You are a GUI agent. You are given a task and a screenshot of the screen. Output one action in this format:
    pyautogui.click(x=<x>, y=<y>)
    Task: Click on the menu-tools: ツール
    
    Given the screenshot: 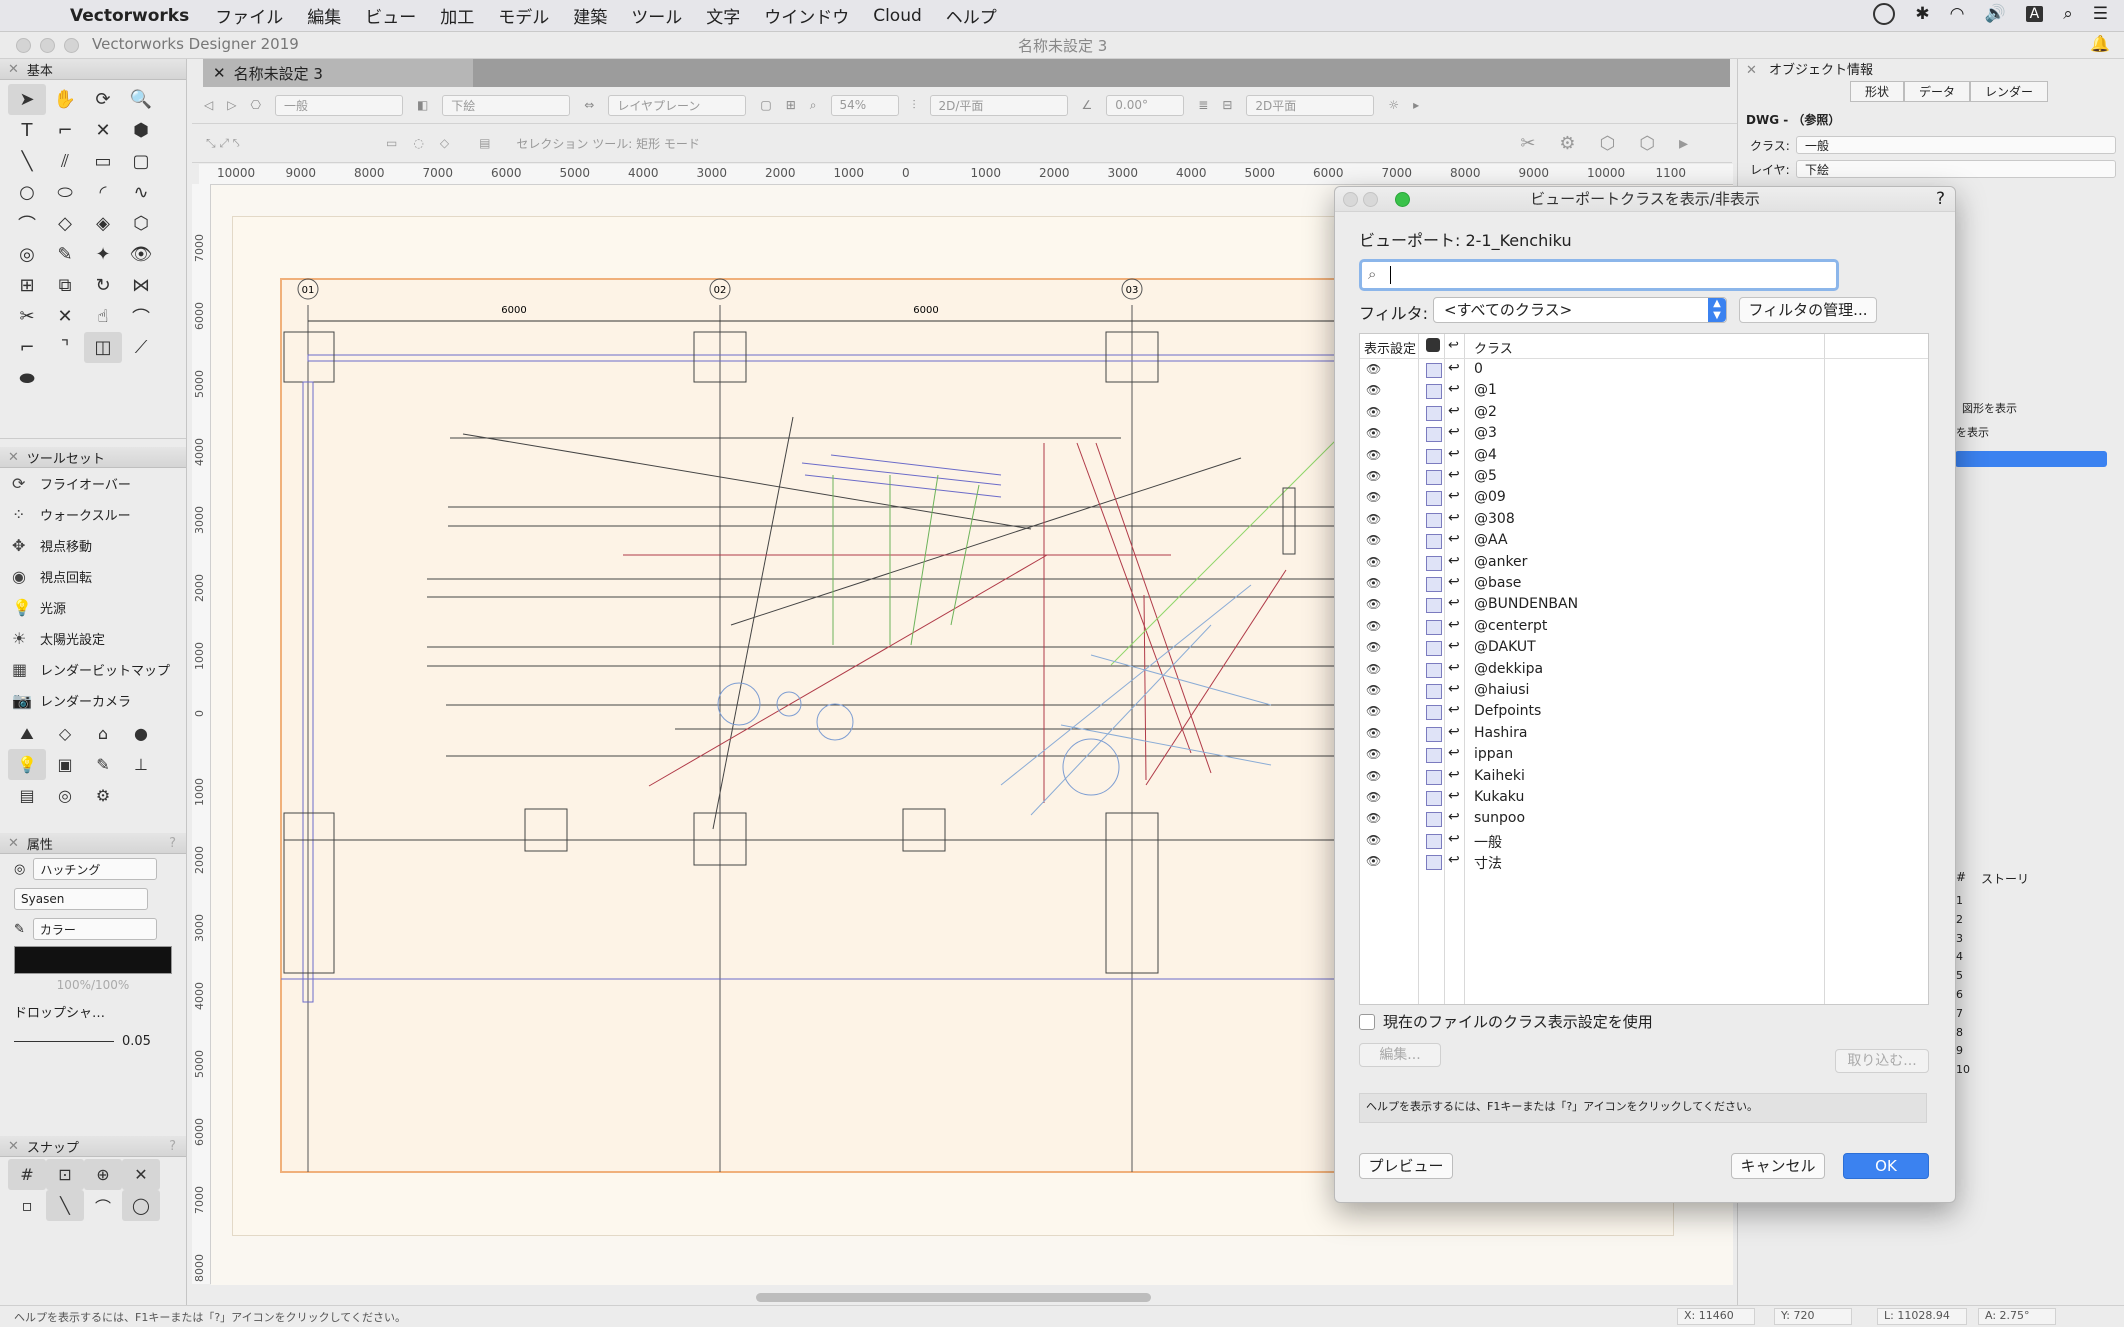 What is the action you would take?
    pyautogui.click(x=656, y=15)
    